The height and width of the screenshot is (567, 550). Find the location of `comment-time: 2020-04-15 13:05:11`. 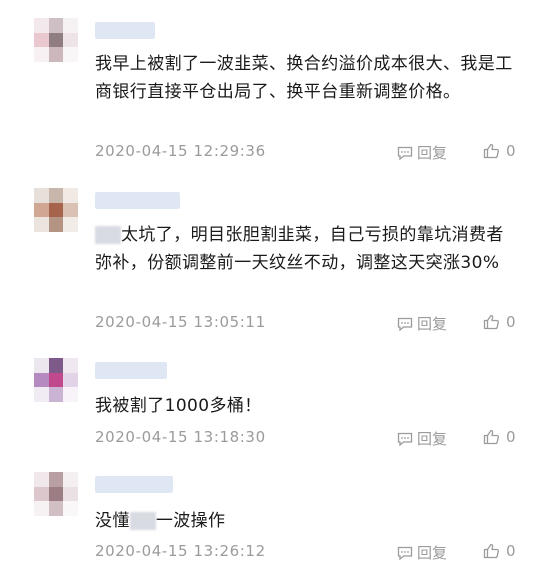

comment-time: 2020-04-15 13:05:11 is located at coordinates (180, 322).